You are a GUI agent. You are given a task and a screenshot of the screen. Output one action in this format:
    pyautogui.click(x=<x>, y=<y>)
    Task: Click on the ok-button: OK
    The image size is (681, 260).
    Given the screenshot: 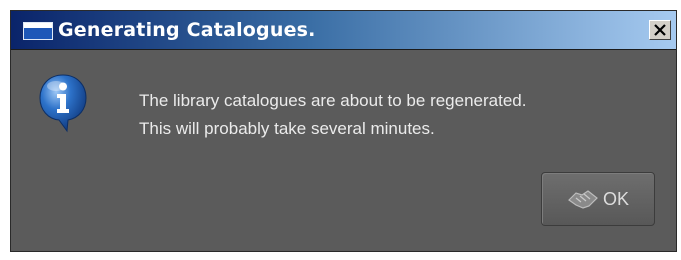 What is the action you would take?
    pyautogui.click(x=598, y=199)
    